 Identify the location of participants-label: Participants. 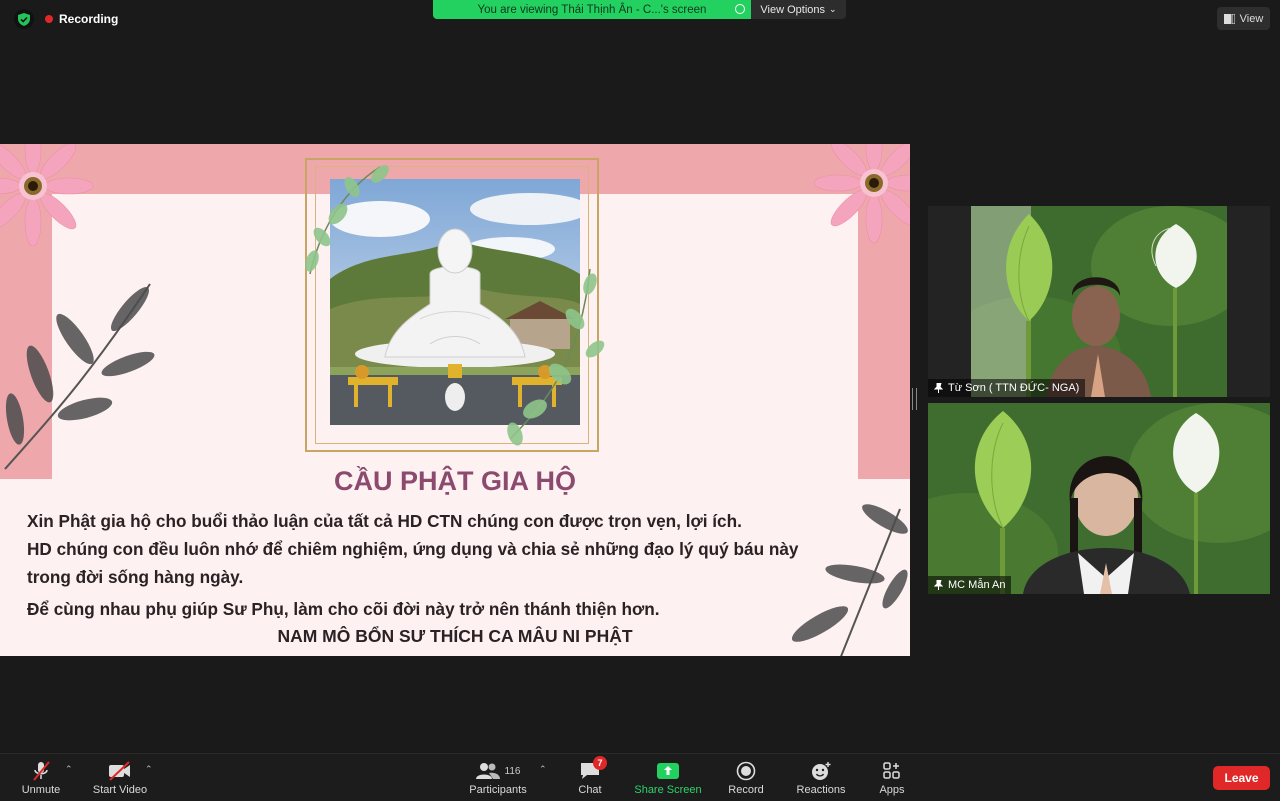
(498, 790).